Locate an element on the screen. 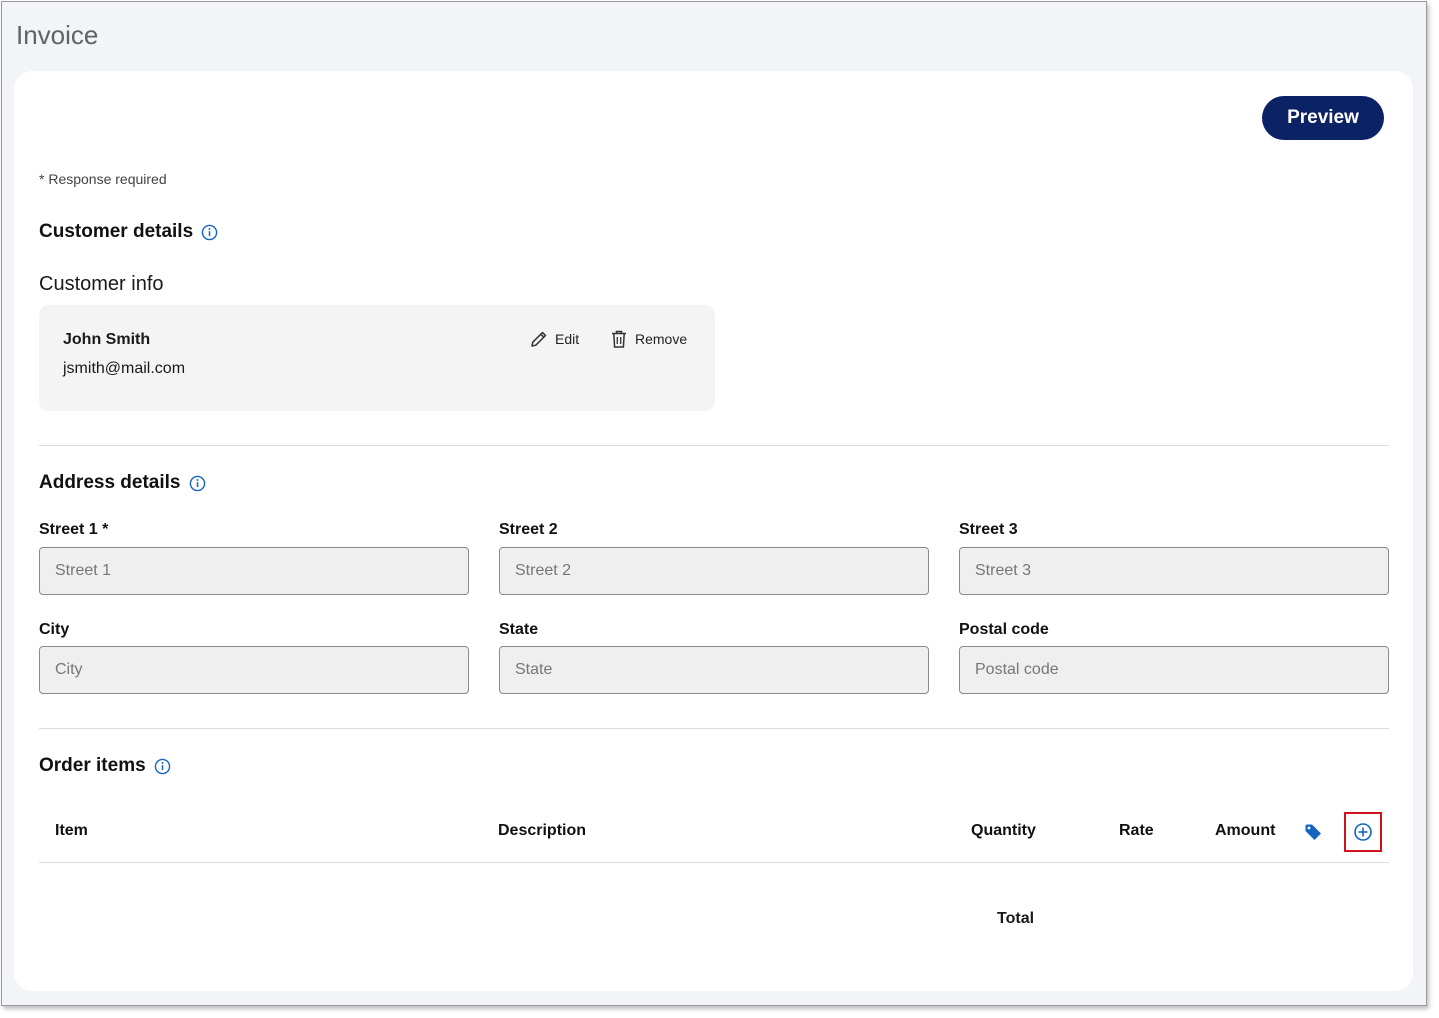 The height and width of the screenshot is (1018, 1439). customer-details-heading: Customer details is located at coordinates (128, 232).